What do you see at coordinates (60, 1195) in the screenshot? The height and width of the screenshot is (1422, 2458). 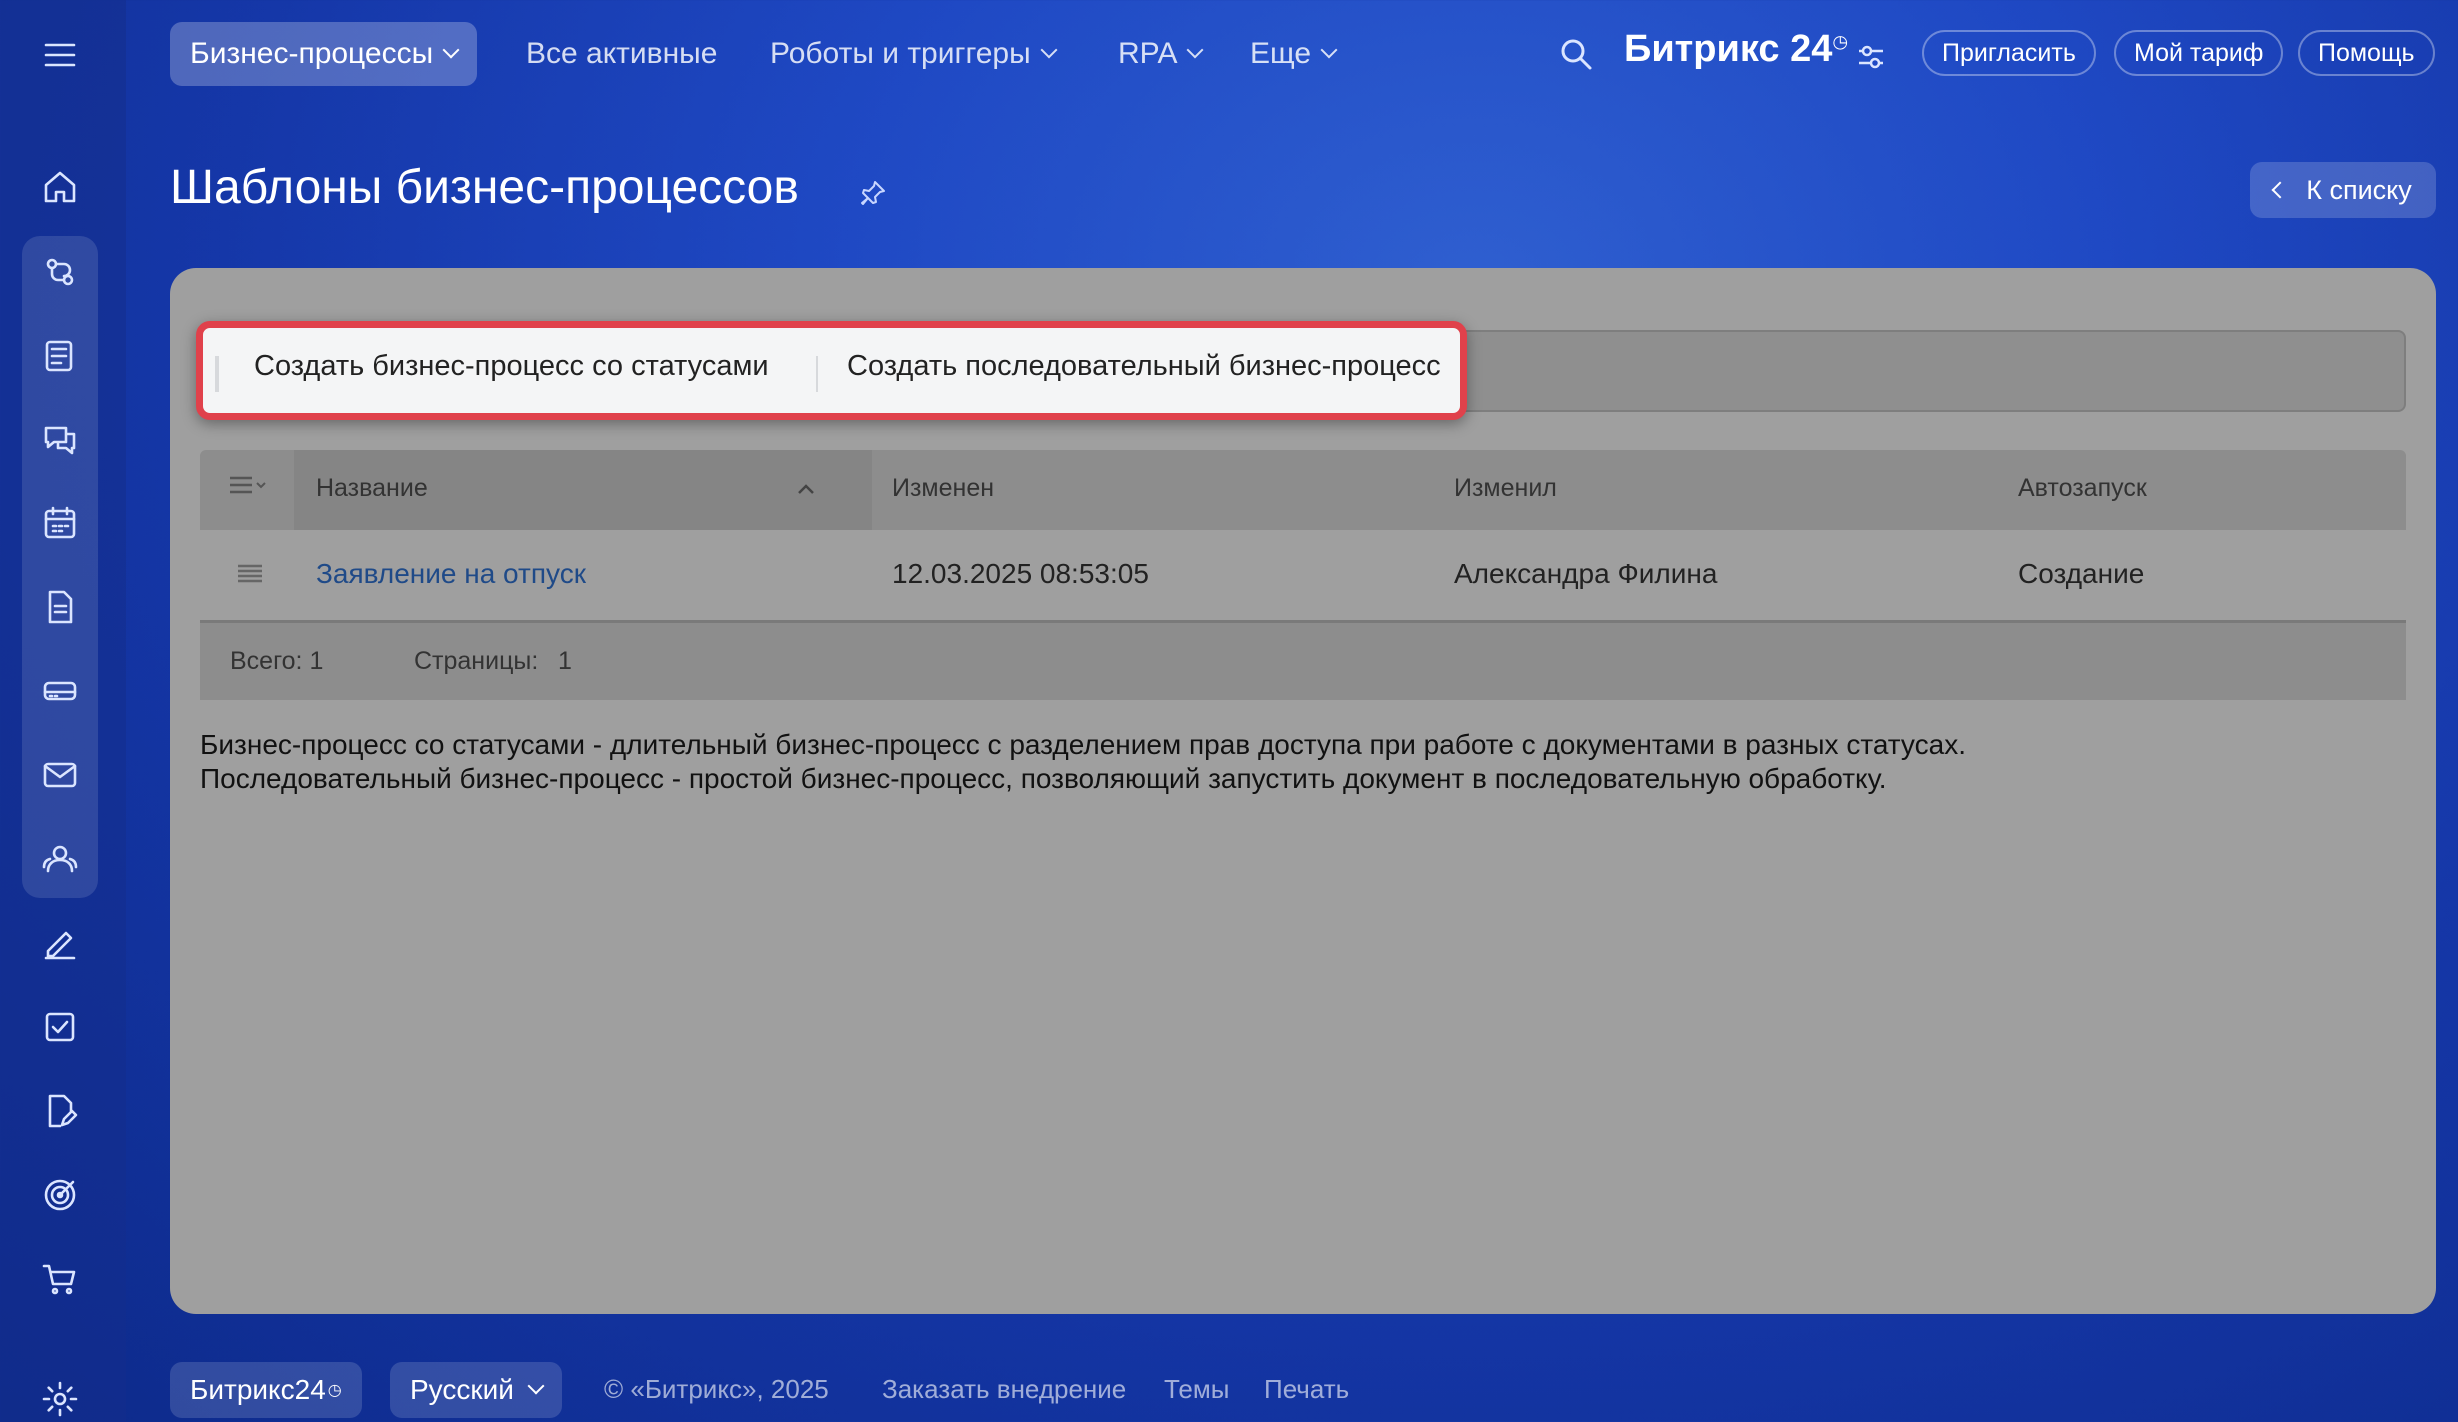 I see `target-icon` at bounding box center [60, 1195].